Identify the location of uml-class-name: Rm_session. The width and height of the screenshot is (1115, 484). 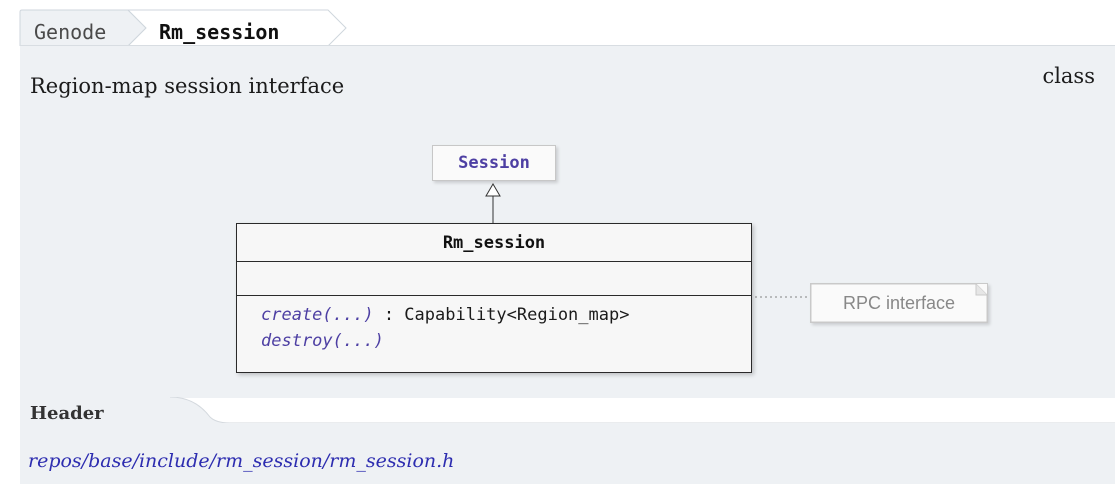
(494, 243).